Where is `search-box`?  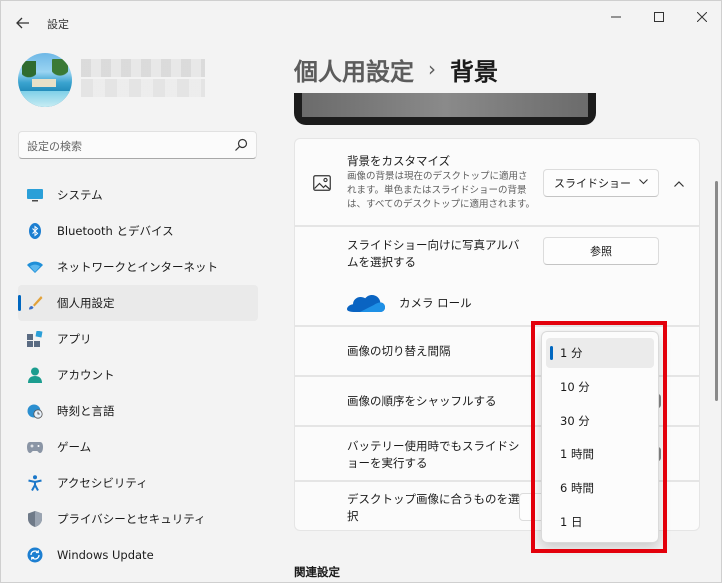
search-box is located at coordinates (137, 145).